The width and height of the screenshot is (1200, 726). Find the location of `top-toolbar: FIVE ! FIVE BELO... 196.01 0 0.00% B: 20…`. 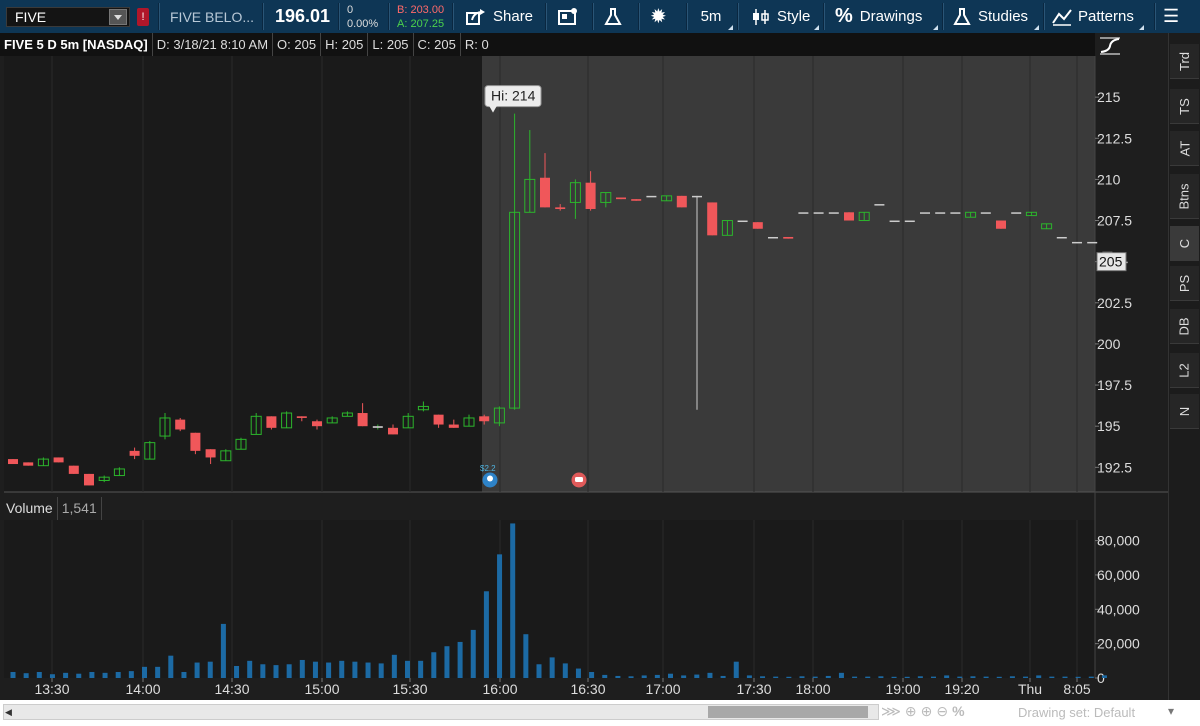

top-toolbar: FIVE ! FIVE BELO... 196.01 0 0.00% B: 20… is located at coordinates (600, 17).